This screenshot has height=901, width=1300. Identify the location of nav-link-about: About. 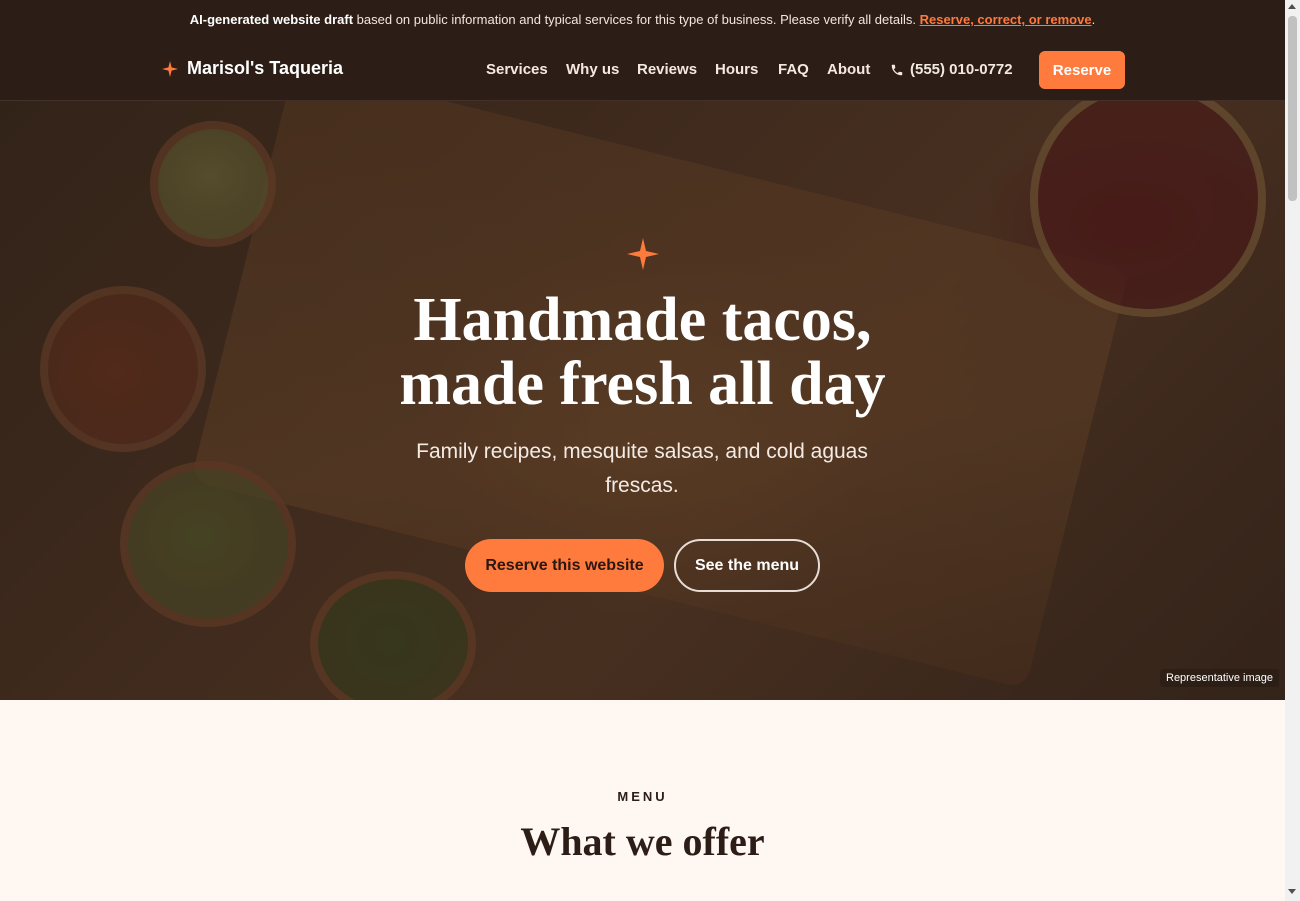
(848, 69).